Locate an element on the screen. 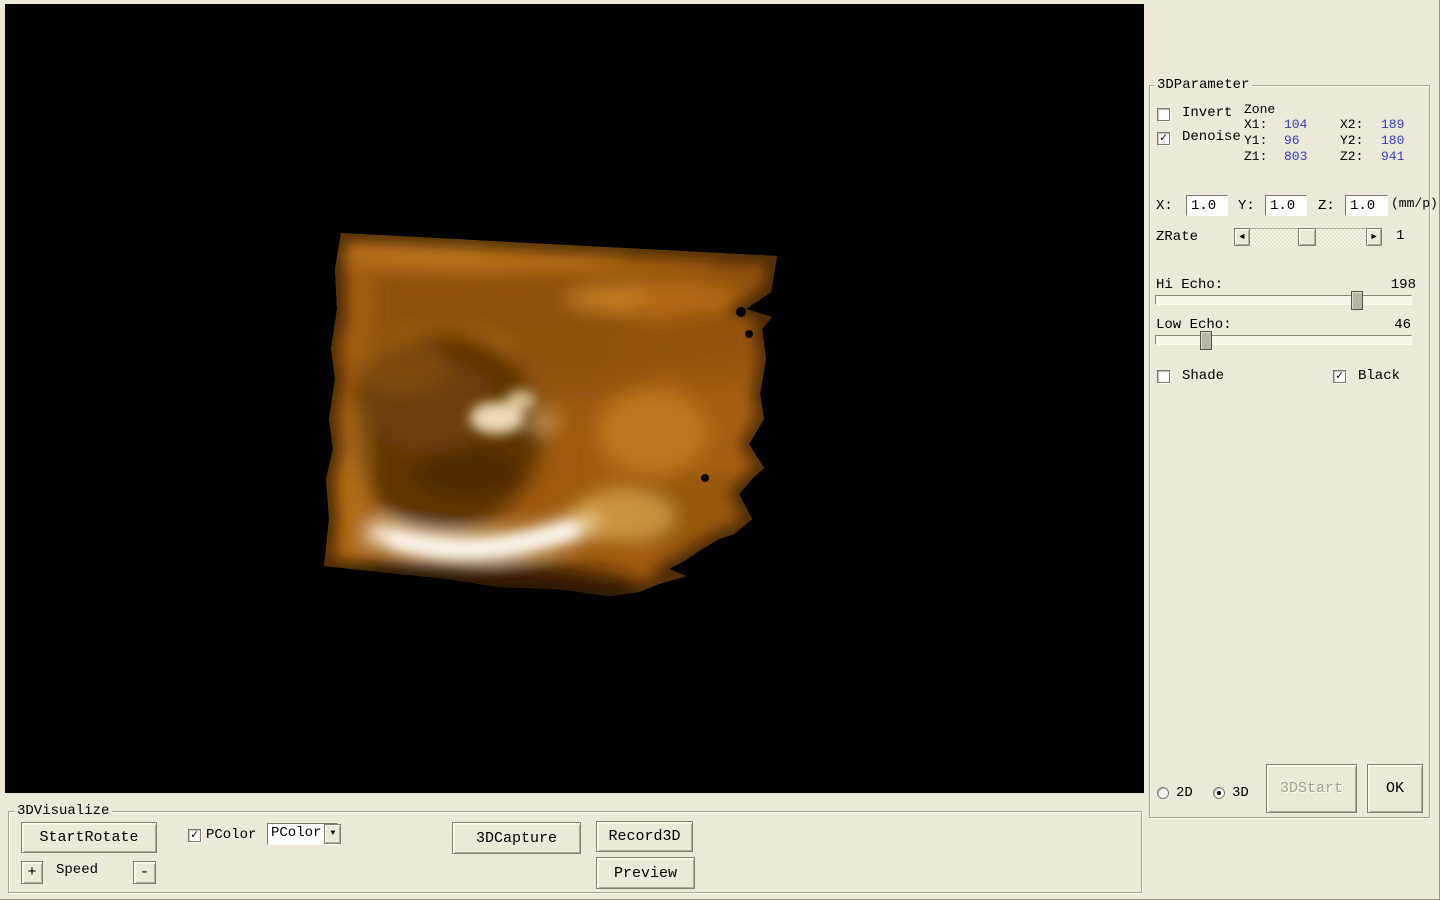  pcolor-dropdown-value: PColor is located at coordinates (296, 833).